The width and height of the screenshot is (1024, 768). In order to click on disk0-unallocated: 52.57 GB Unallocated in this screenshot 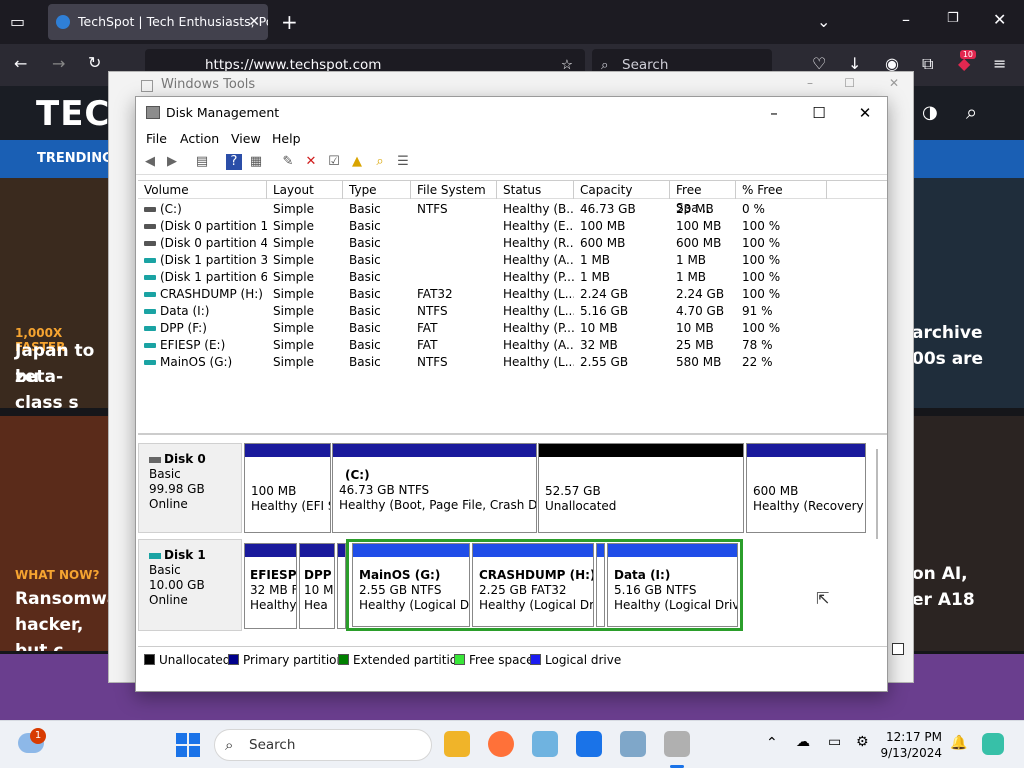, I will do `click(641, 488)`.